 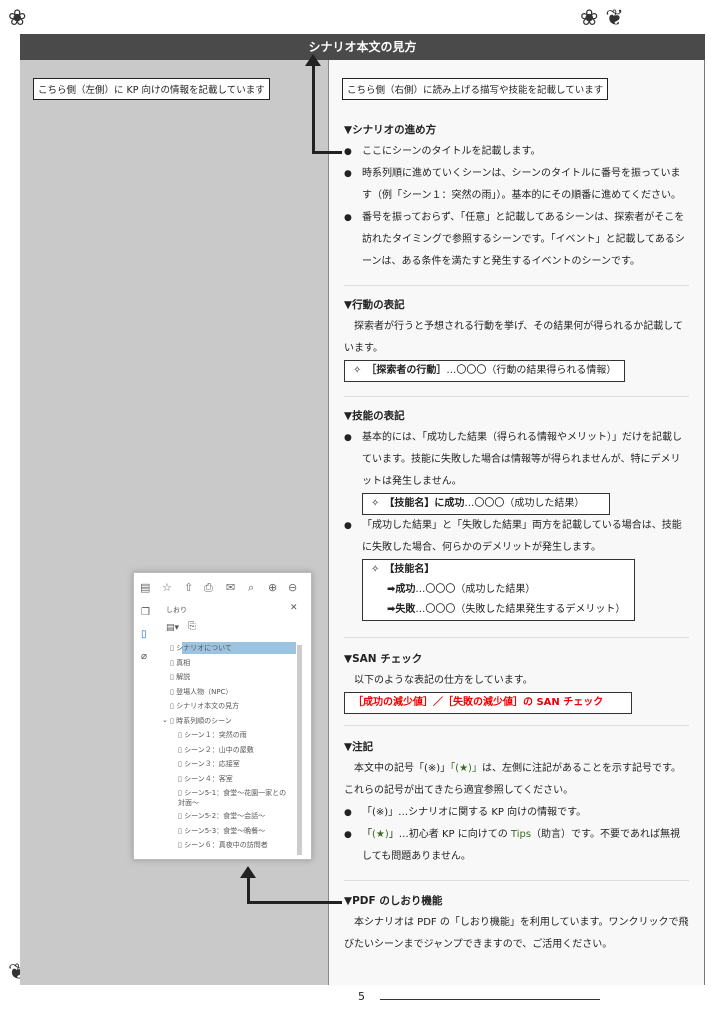 I want to click on example-box: ✧ ［探索者の行動］…〇〇〇（行動の結果得られる情報）, so click(x=485, y=371).